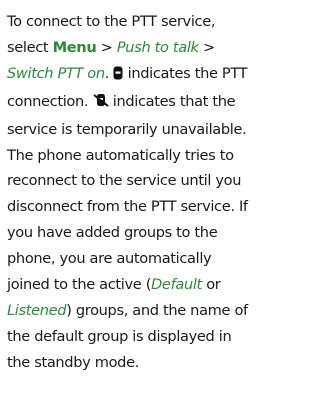  I want to click on line-4: connection. indicates that the, so click(163, 103).